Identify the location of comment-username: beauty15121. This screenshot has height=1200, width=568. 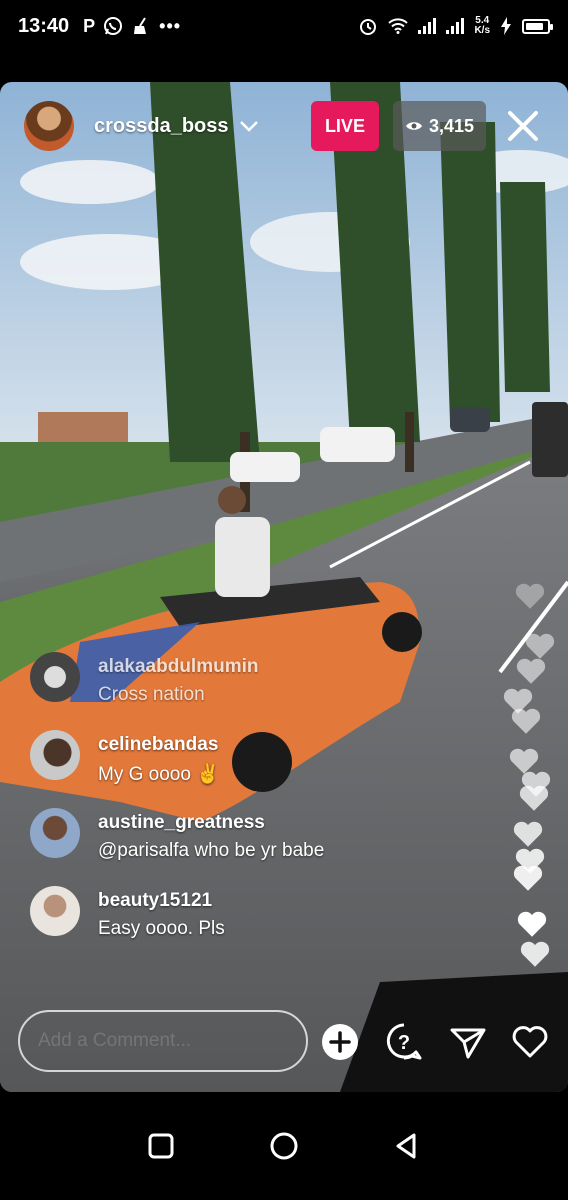
(161, 901).